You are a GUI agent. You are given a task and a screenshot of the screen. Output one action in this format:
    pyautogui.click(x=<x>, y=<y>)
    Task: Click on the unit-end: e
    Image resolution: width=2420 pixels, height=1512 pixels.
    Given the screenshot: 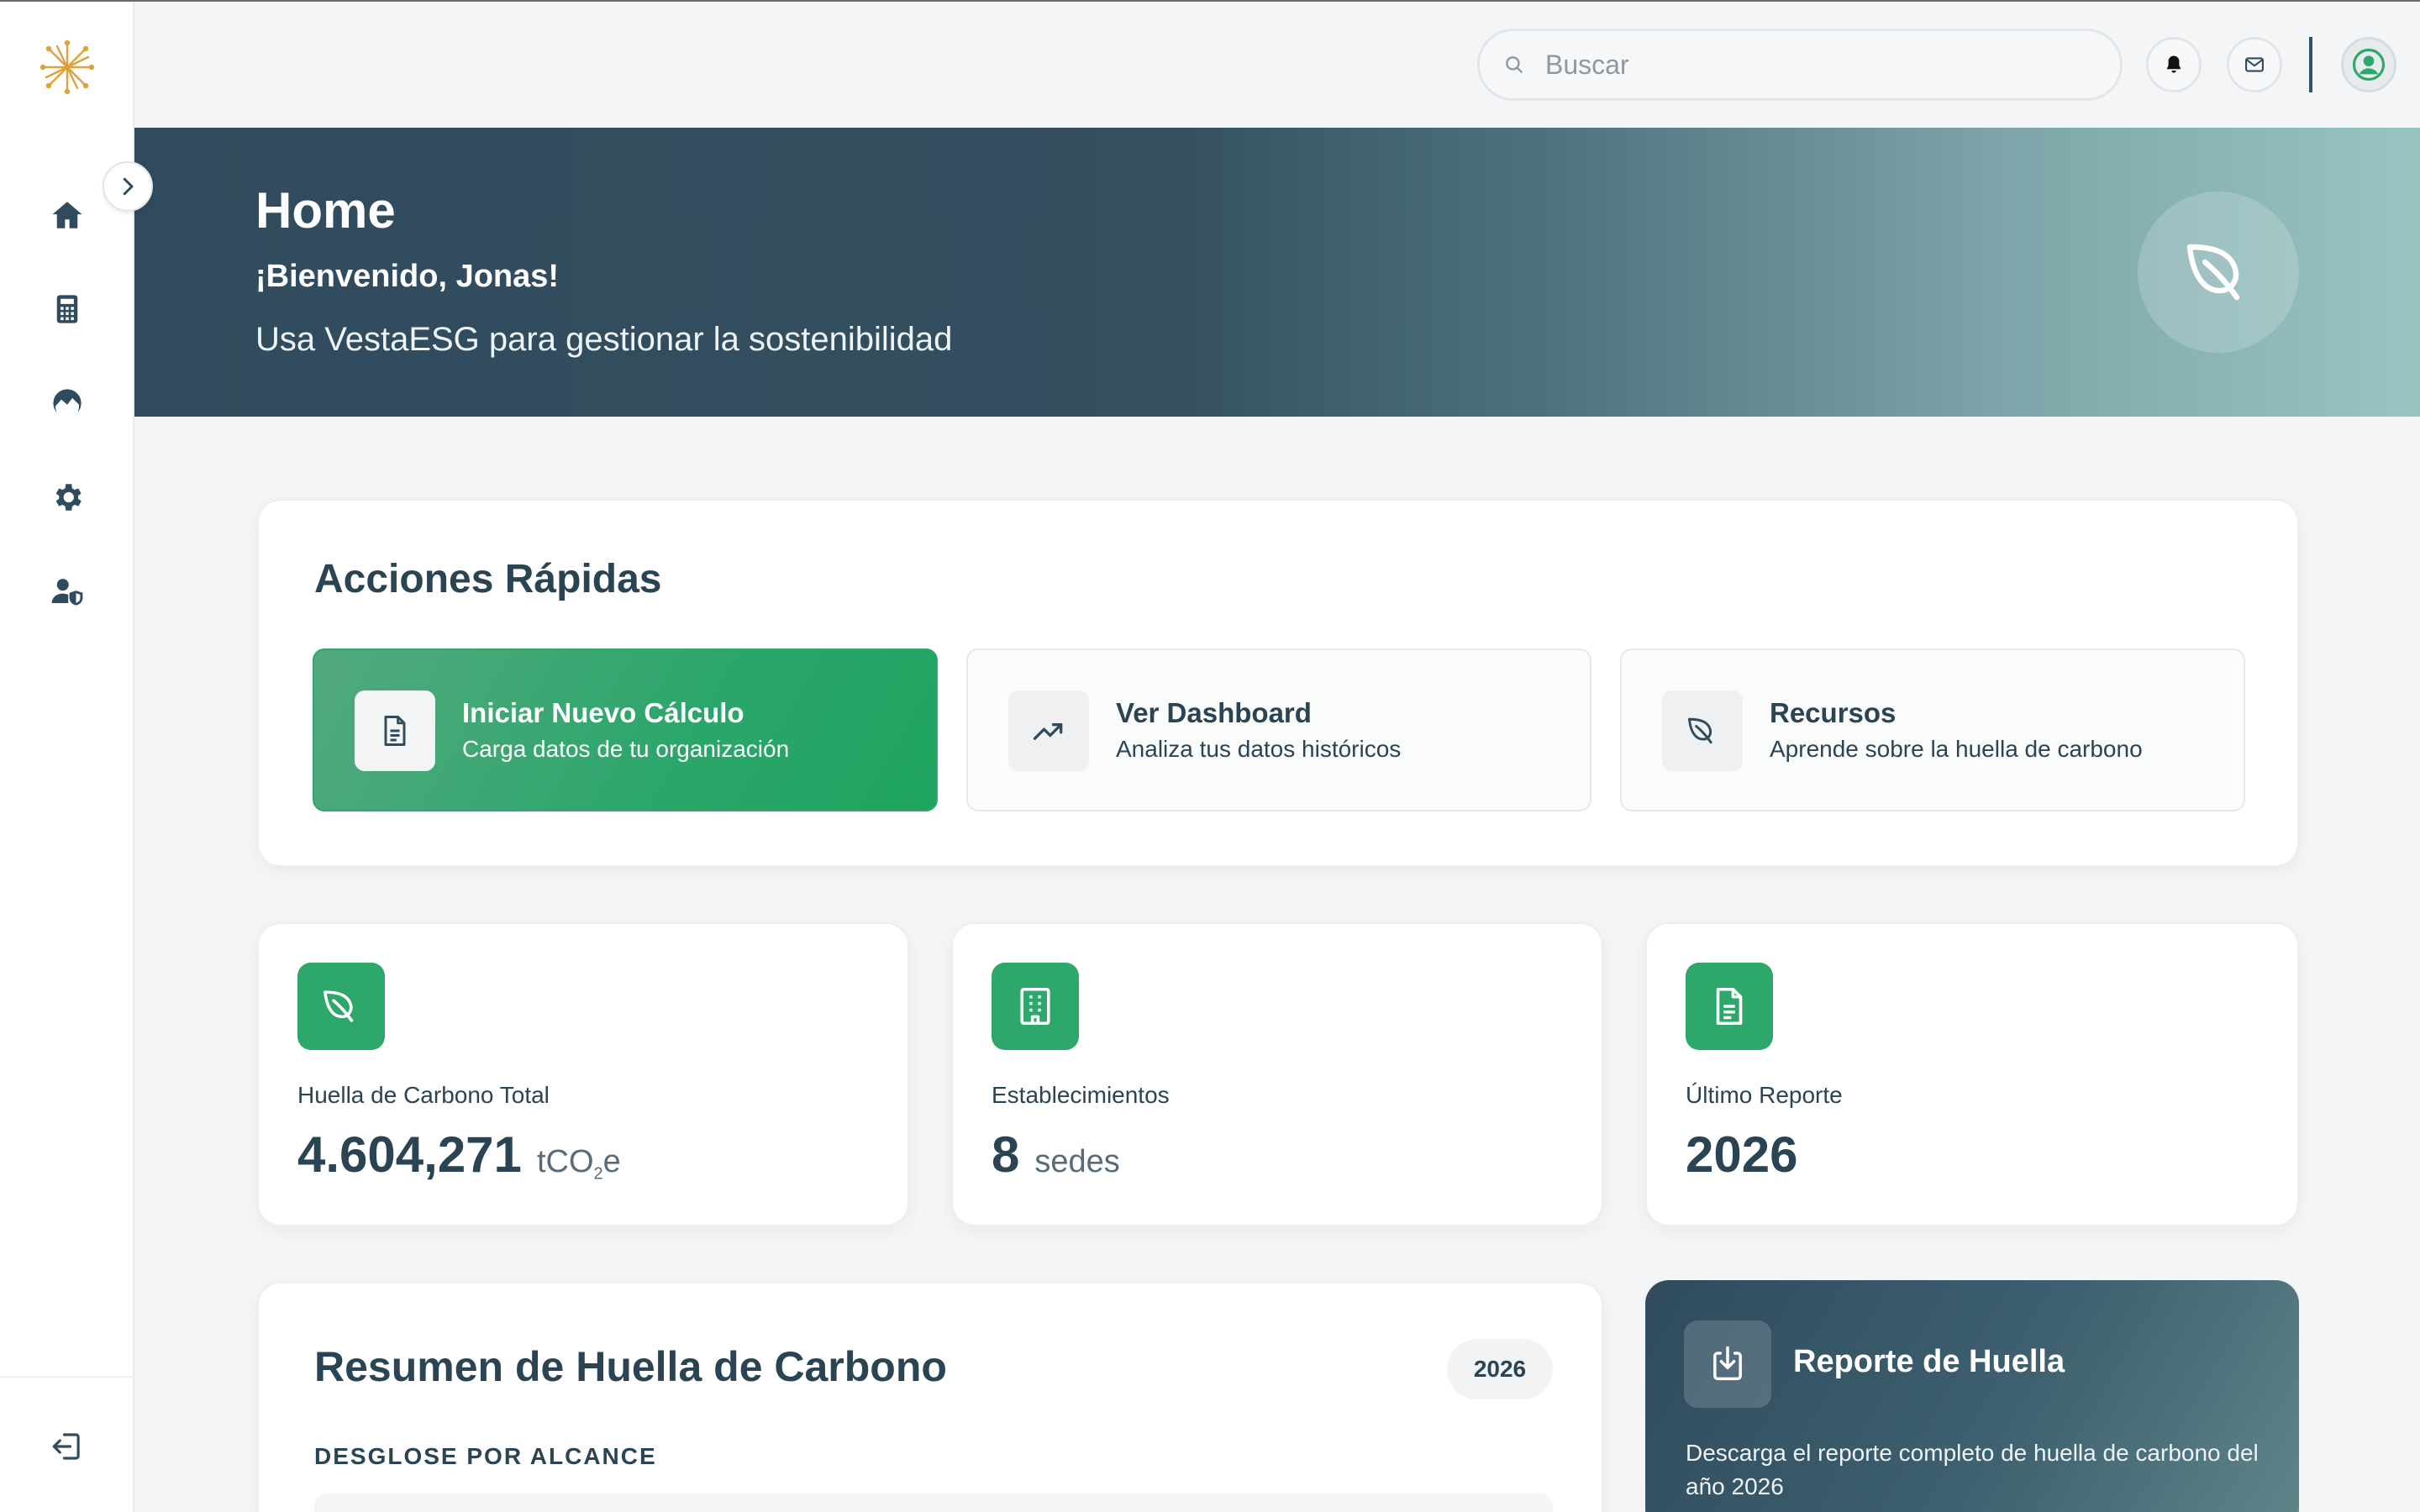 What is the action you would take?
    pyautogui.click(x=612, y=1161)
    